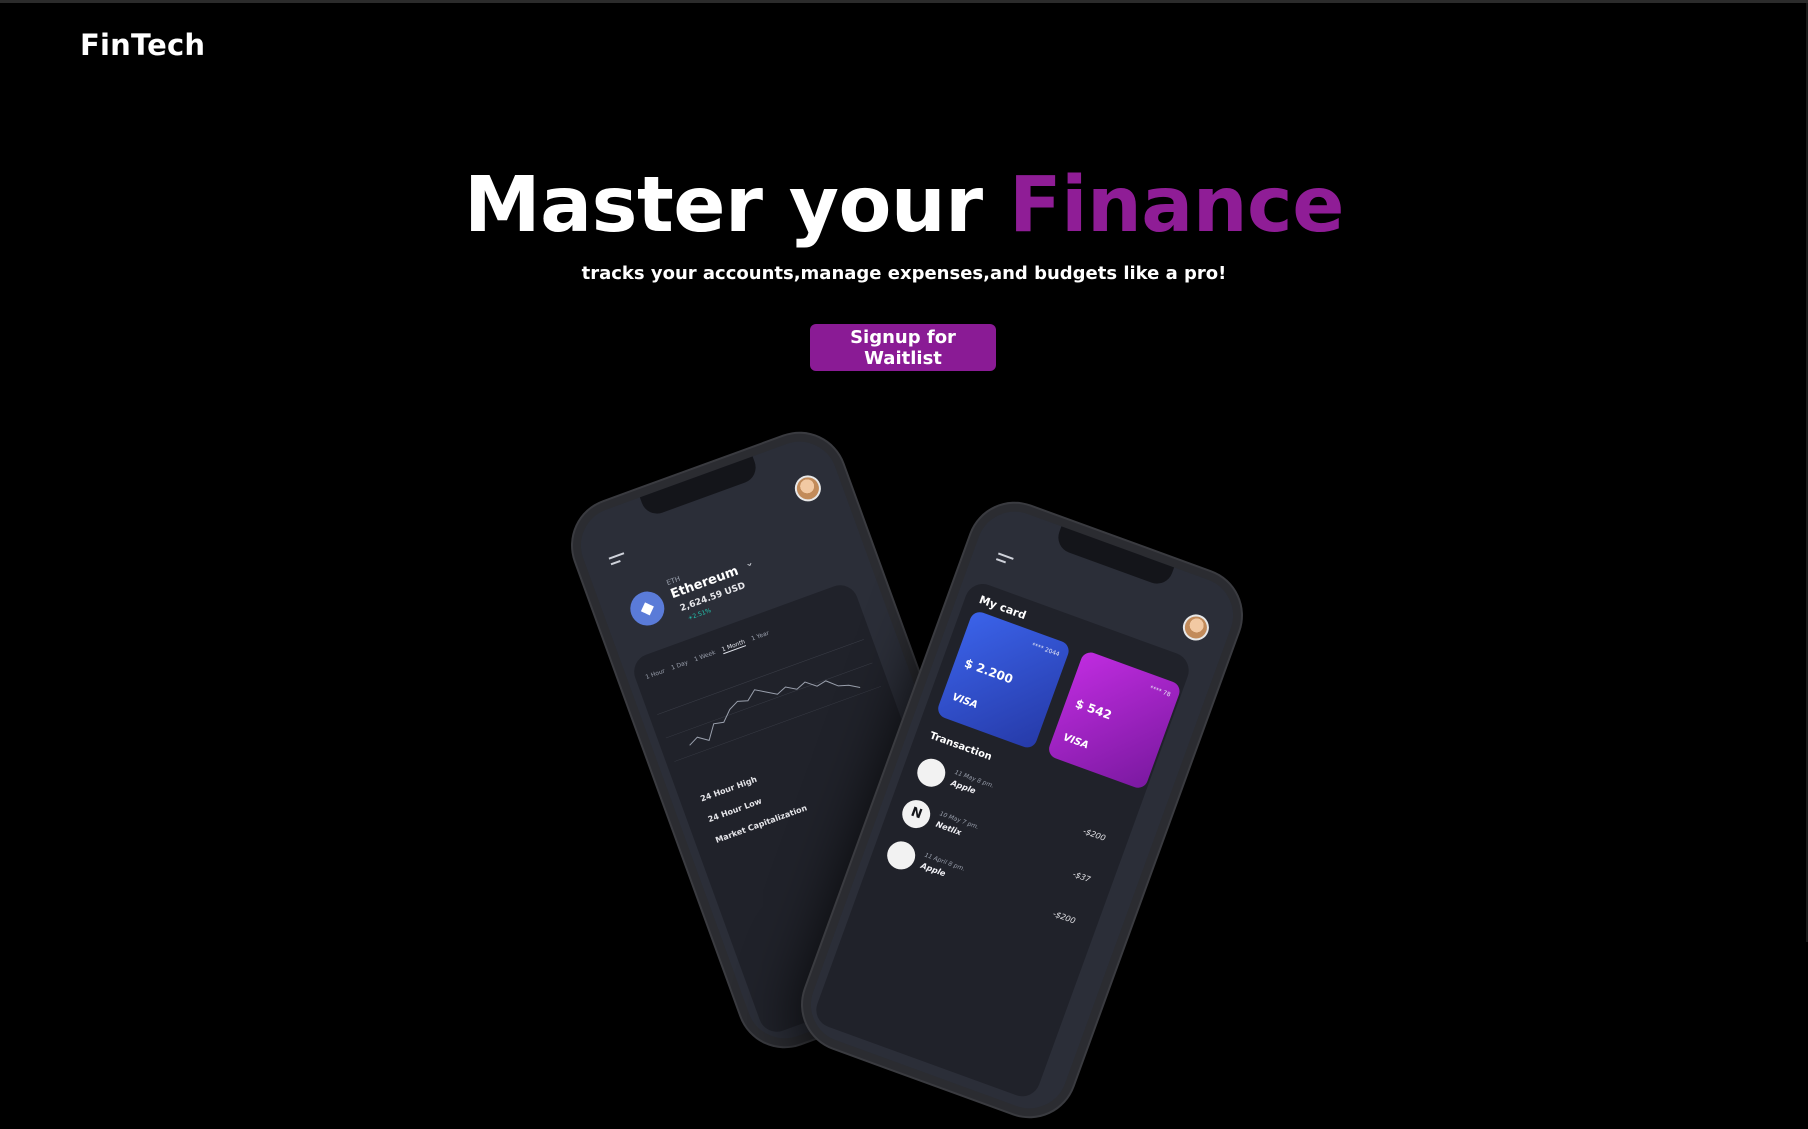 Image resolution: width=1808 pixels, height=1129 pixels. Describe the element at coordinates (736, 205) in the screenshot. I see `hero-title-main: Master your` at that location.